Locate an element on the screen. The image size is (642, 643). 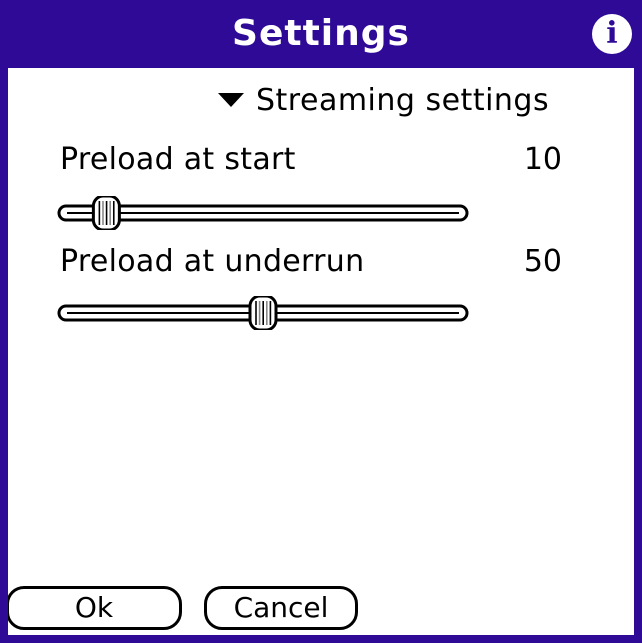
preload-underrun-slider is located at coordinates (263, 313).